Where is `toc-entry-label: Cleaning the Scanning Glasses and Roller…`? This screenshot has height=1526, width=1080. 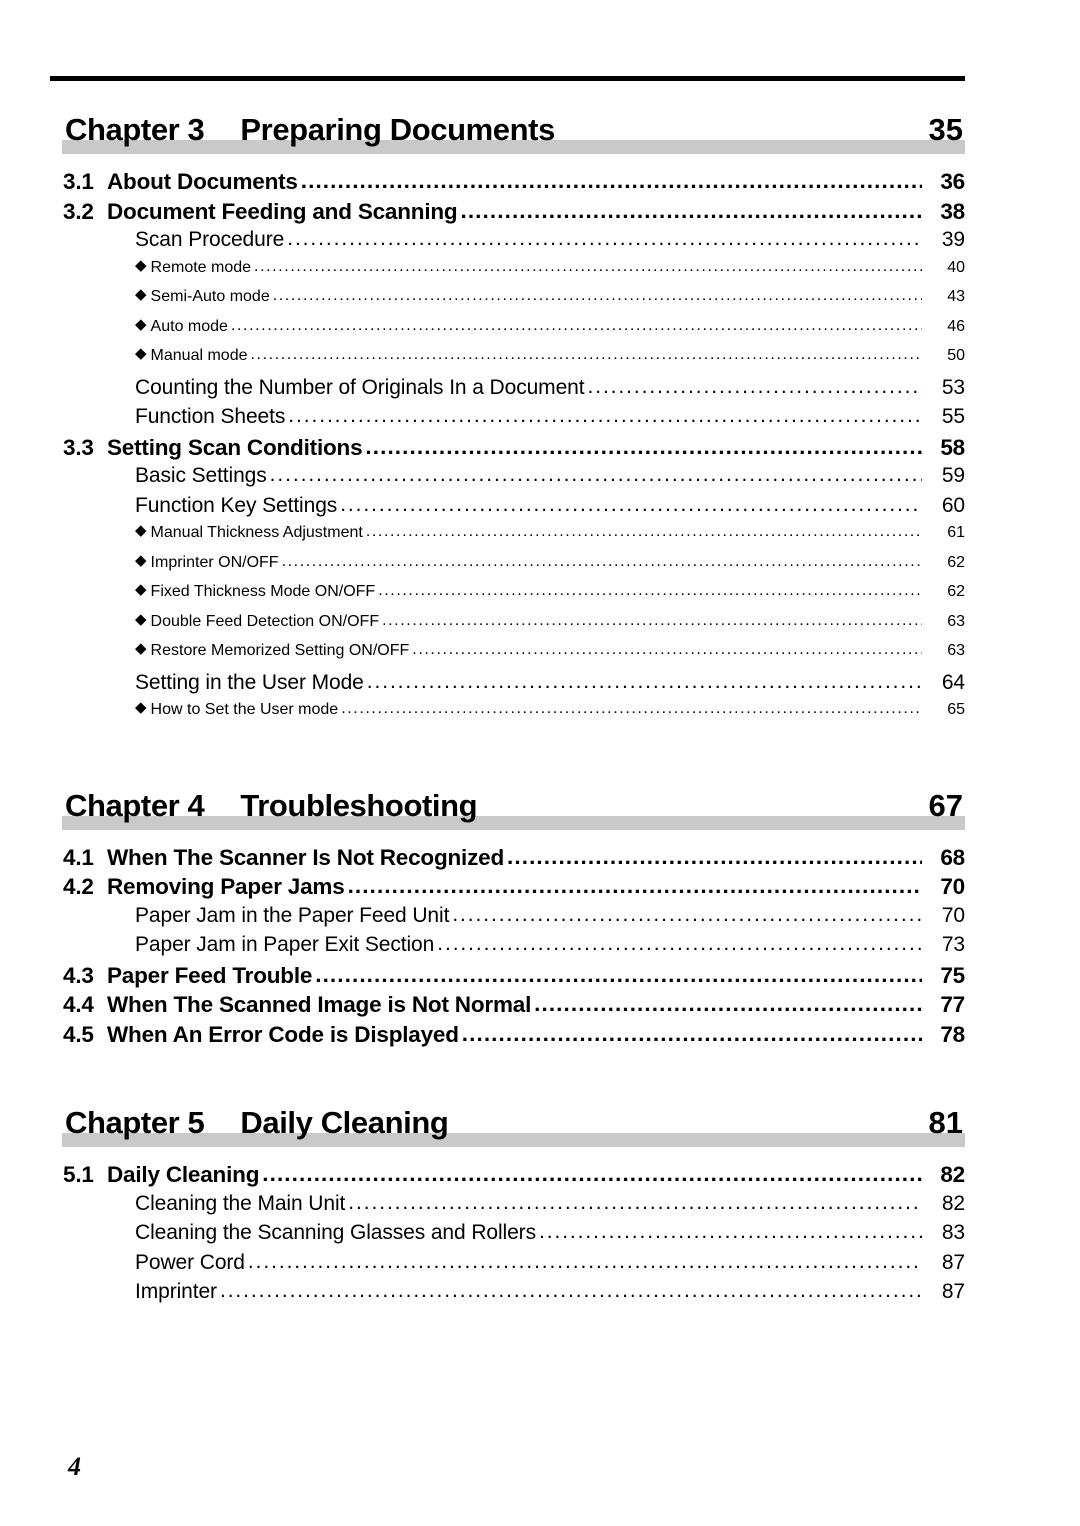
toc-entry-label: Cleaning the Scanning Glasses and Roller… is located at coordinates (335, 1232).